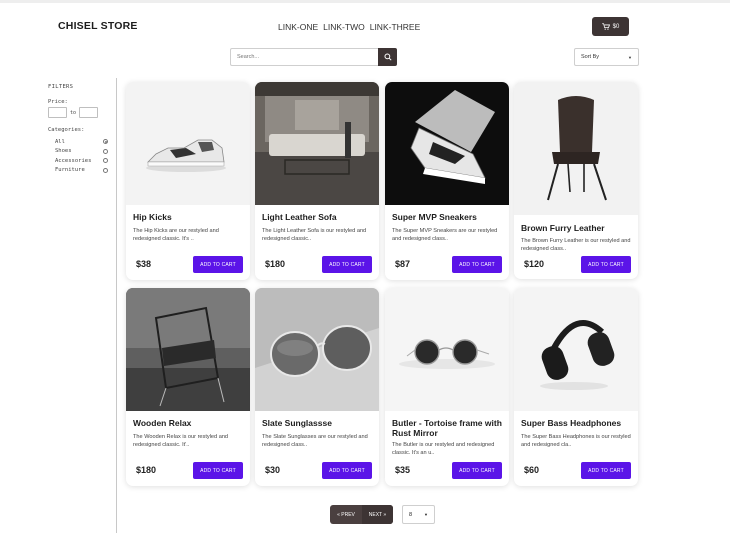 The height and width of the screenshot is (533, 730). I want to click on product-image-sofa, so click(317, 143).